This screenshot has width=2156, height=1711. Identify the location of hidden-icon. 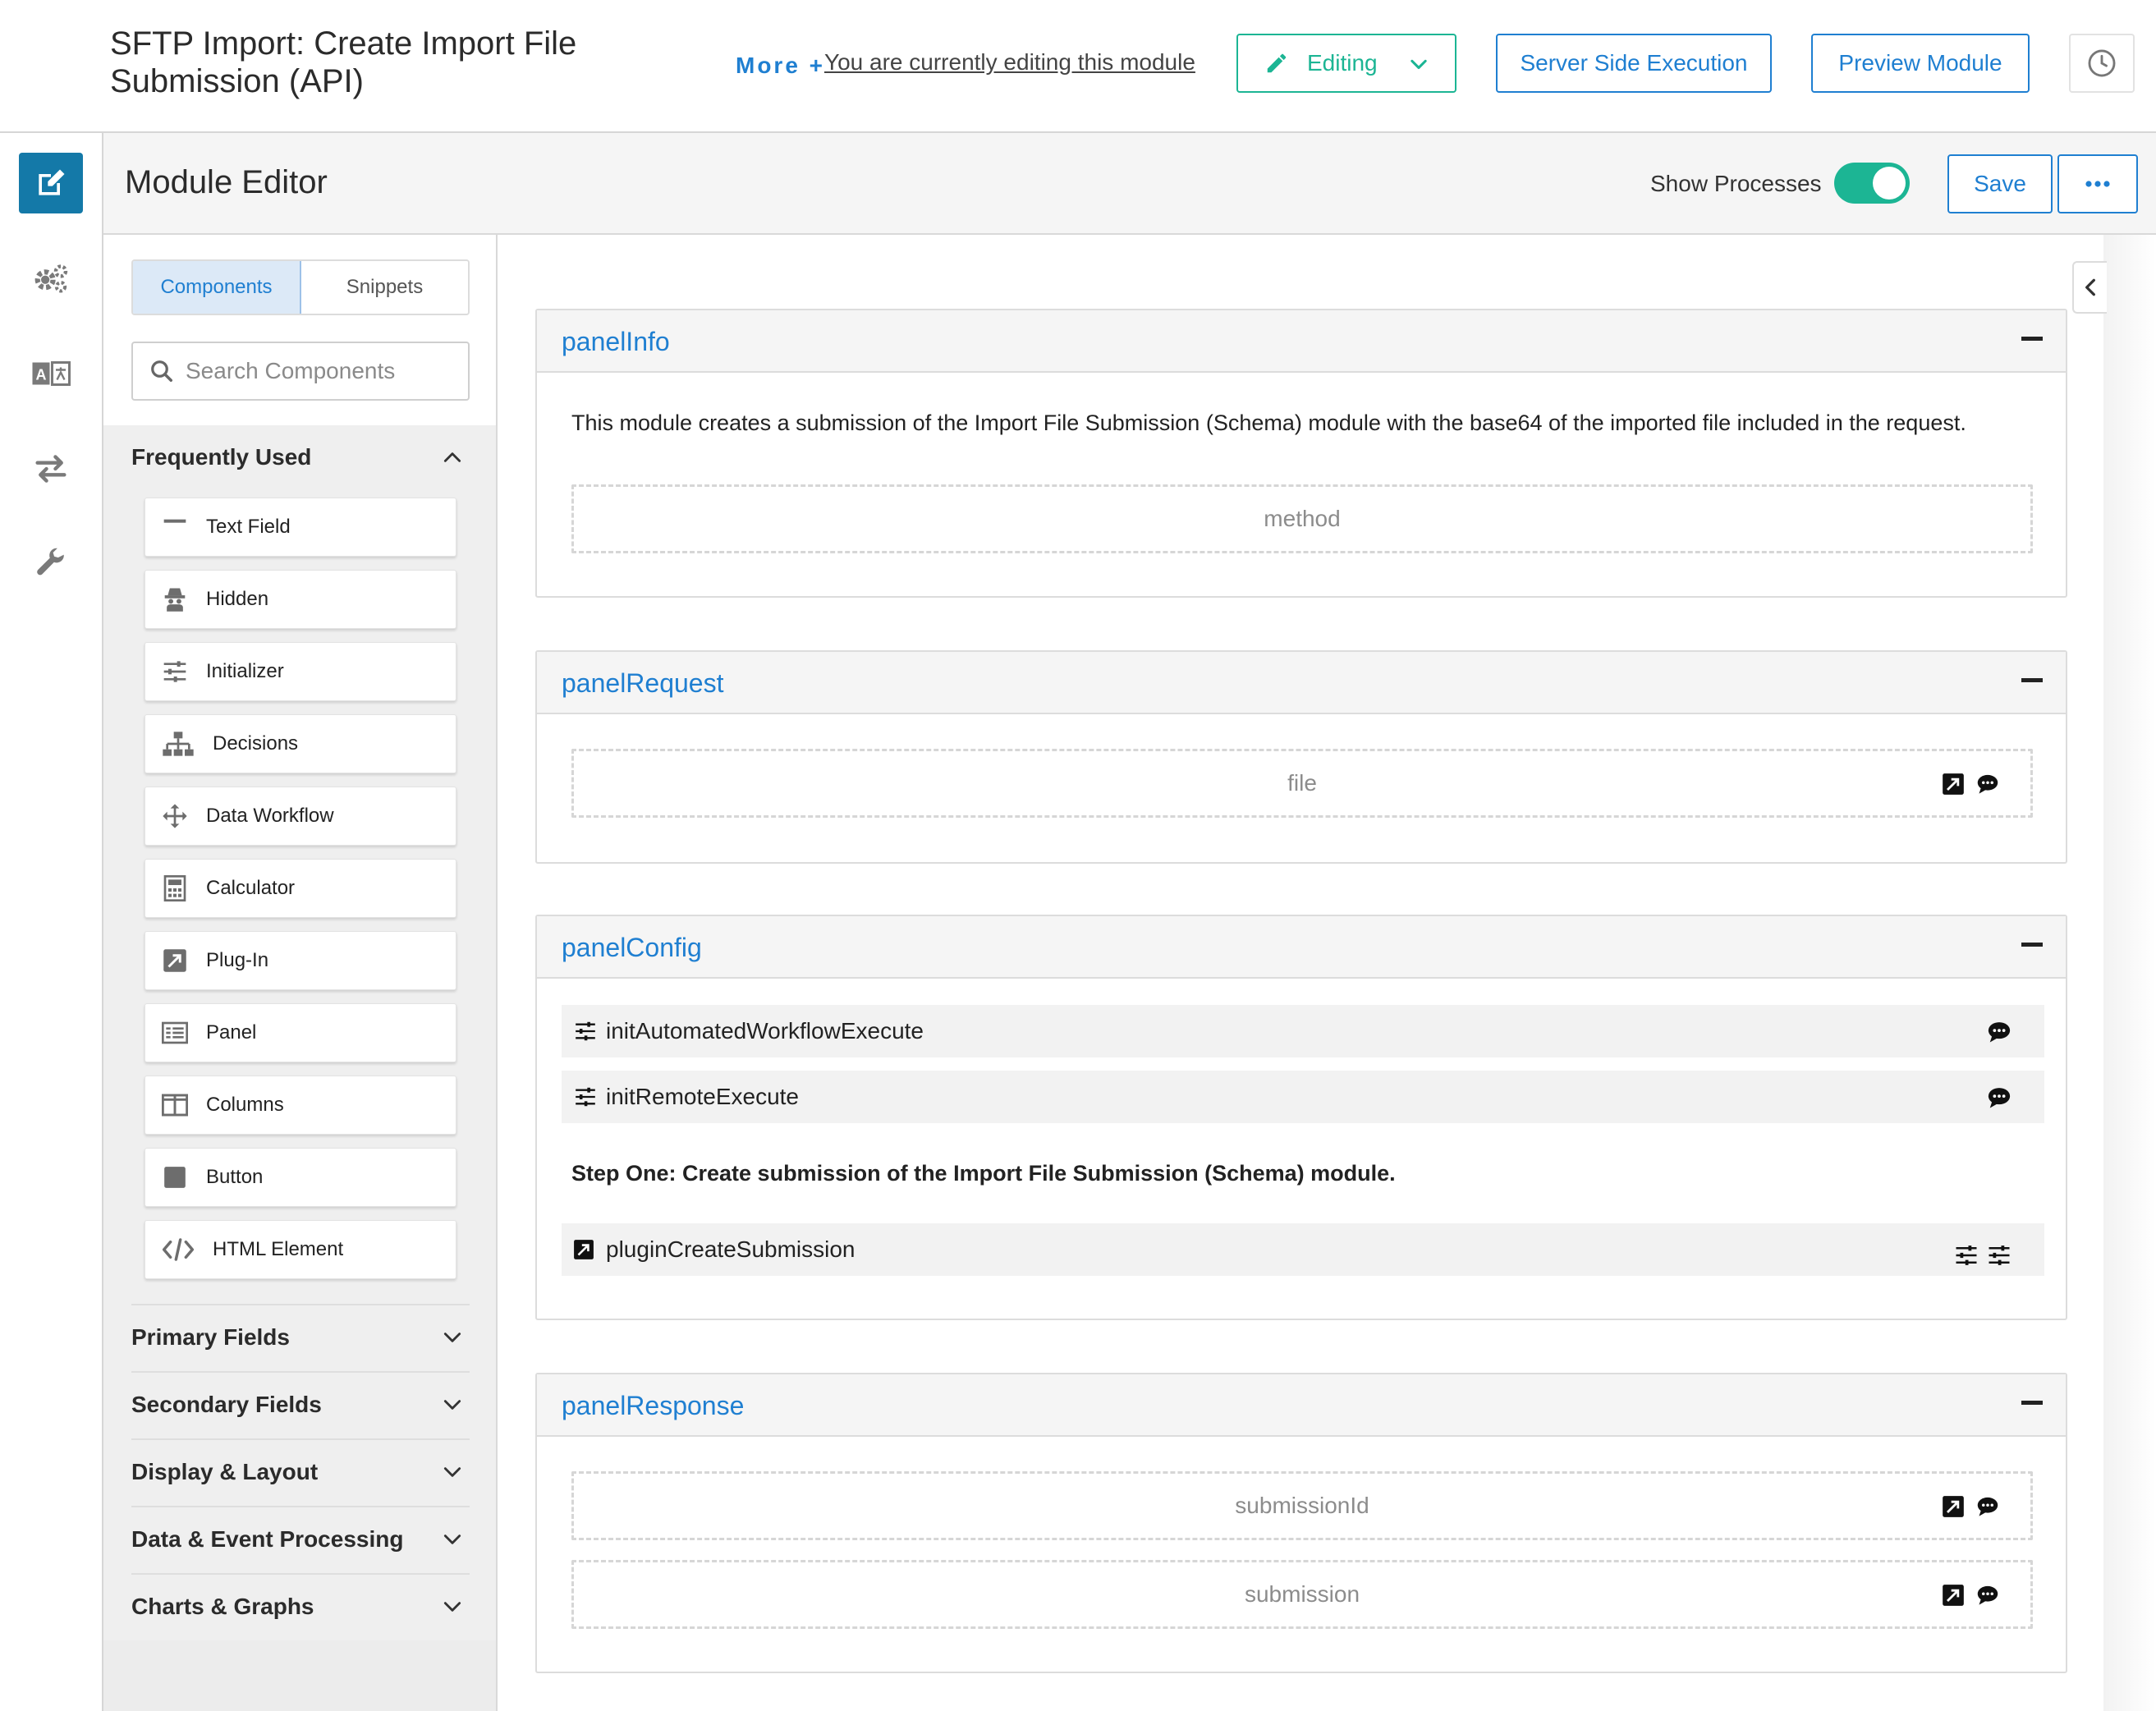
(175, 599).